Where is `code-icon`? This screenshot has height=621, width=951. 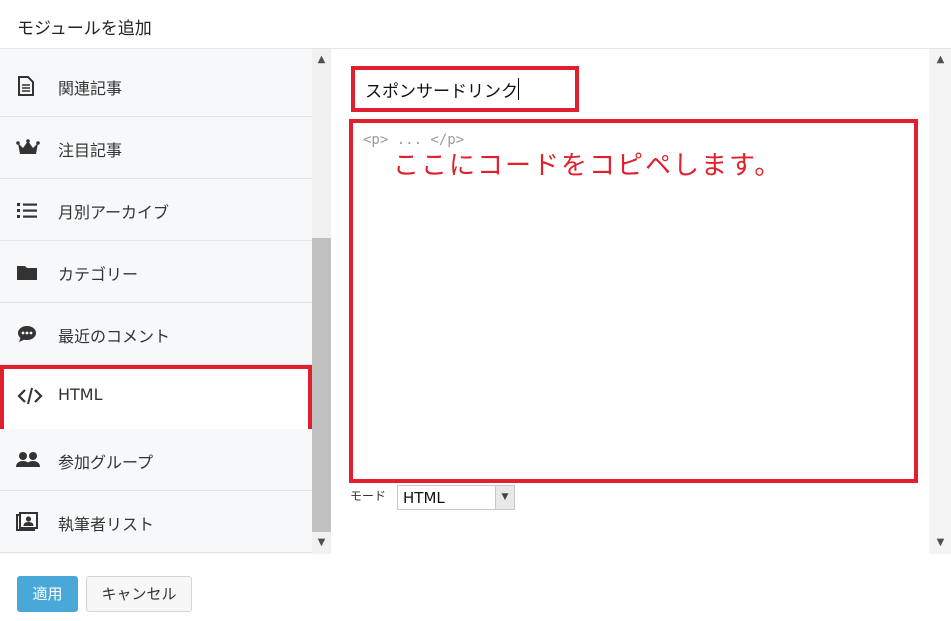
code-icon is located at coordinates (30, 396).